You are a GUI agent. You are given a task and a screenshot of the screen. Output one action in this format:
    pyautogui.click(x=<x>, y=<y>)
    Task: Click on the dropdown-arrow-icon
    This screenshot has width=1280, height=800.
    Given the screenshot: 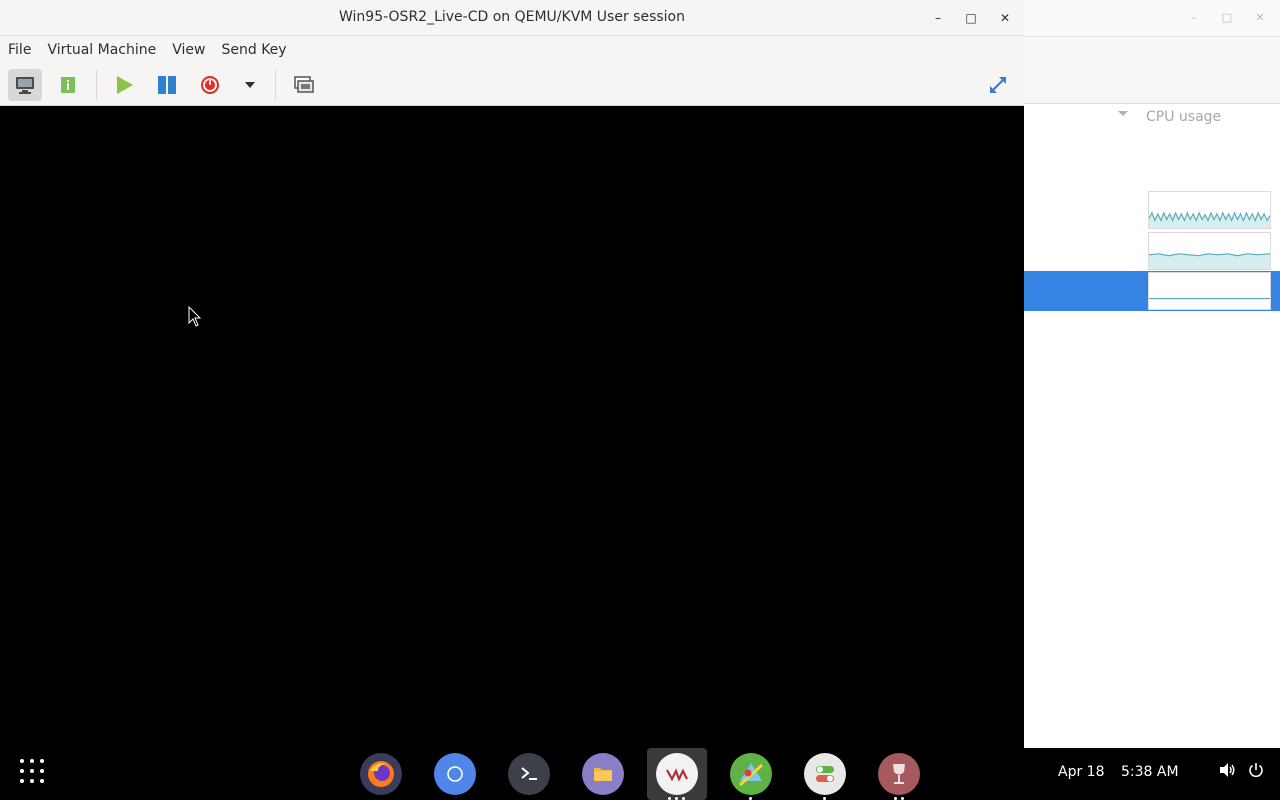 What is the action you would take?
    pyautogui.click(x=250, y=85)
    